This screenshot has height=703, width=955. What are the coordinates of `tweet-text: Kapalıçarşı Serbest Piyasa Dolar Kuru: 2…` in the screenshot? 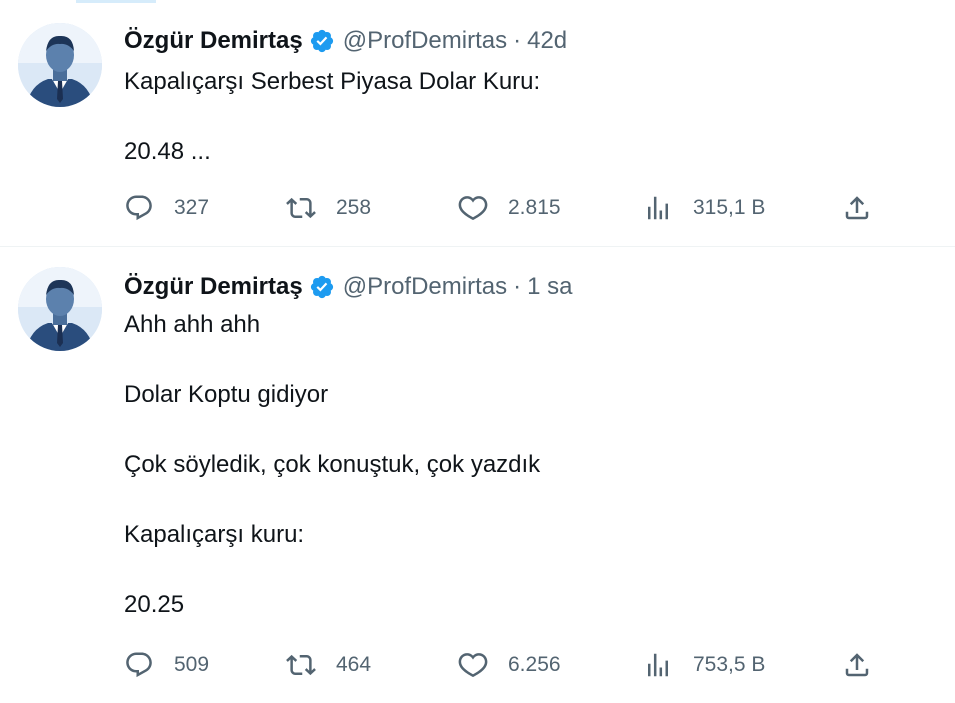 It's located at (332, 116).